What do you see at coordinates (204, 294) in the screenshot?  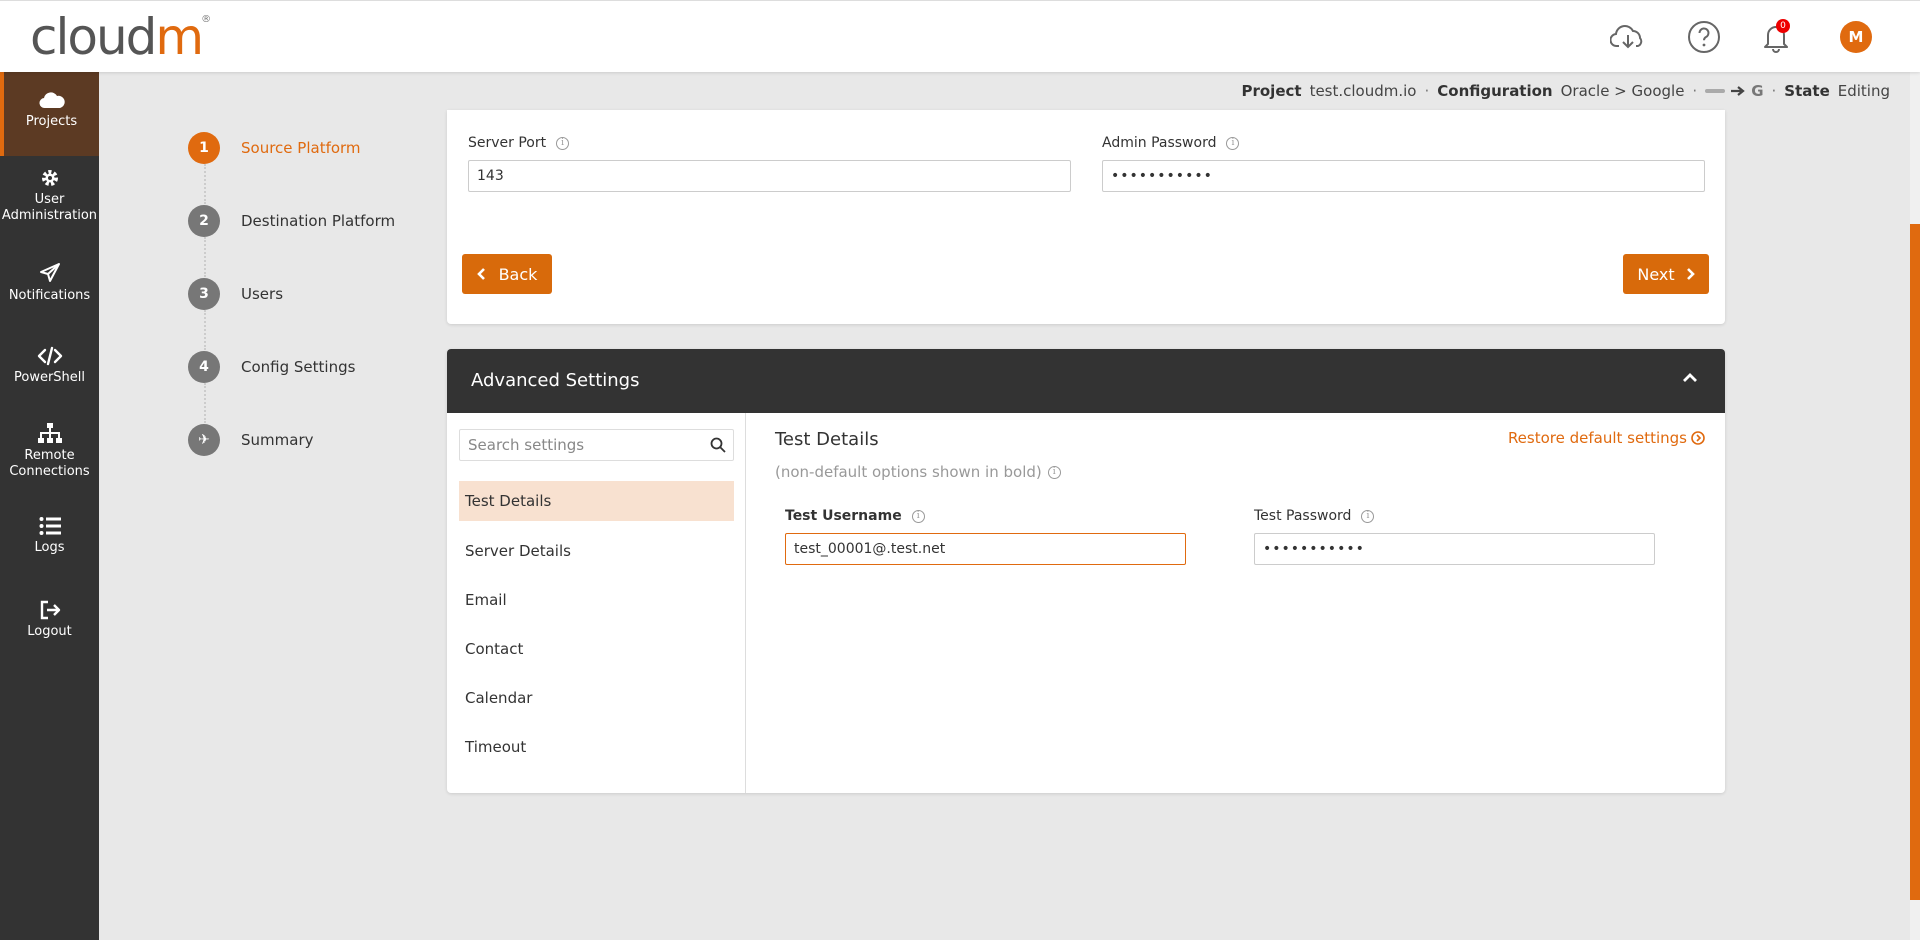 I see `step-number: 3` at bounding box center [204, 294].